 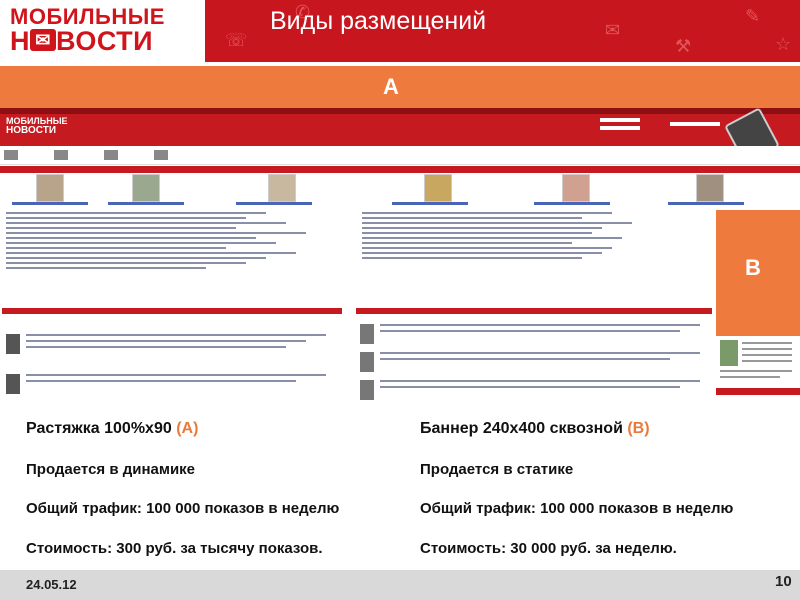 I want to click on left-sales-mode: Продается в динамике, so click(x=111, y=469).